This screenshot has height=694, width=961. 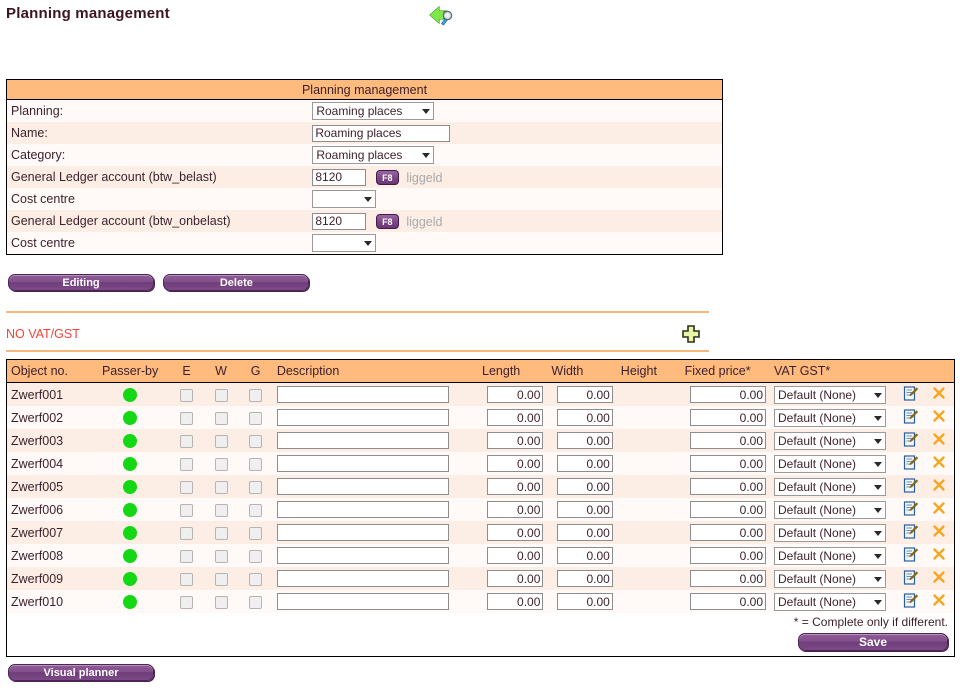 What do you see at coordinates (339, 177) in the screenshot?
I see `gl-belast-input` at bounding box center [339, 177].